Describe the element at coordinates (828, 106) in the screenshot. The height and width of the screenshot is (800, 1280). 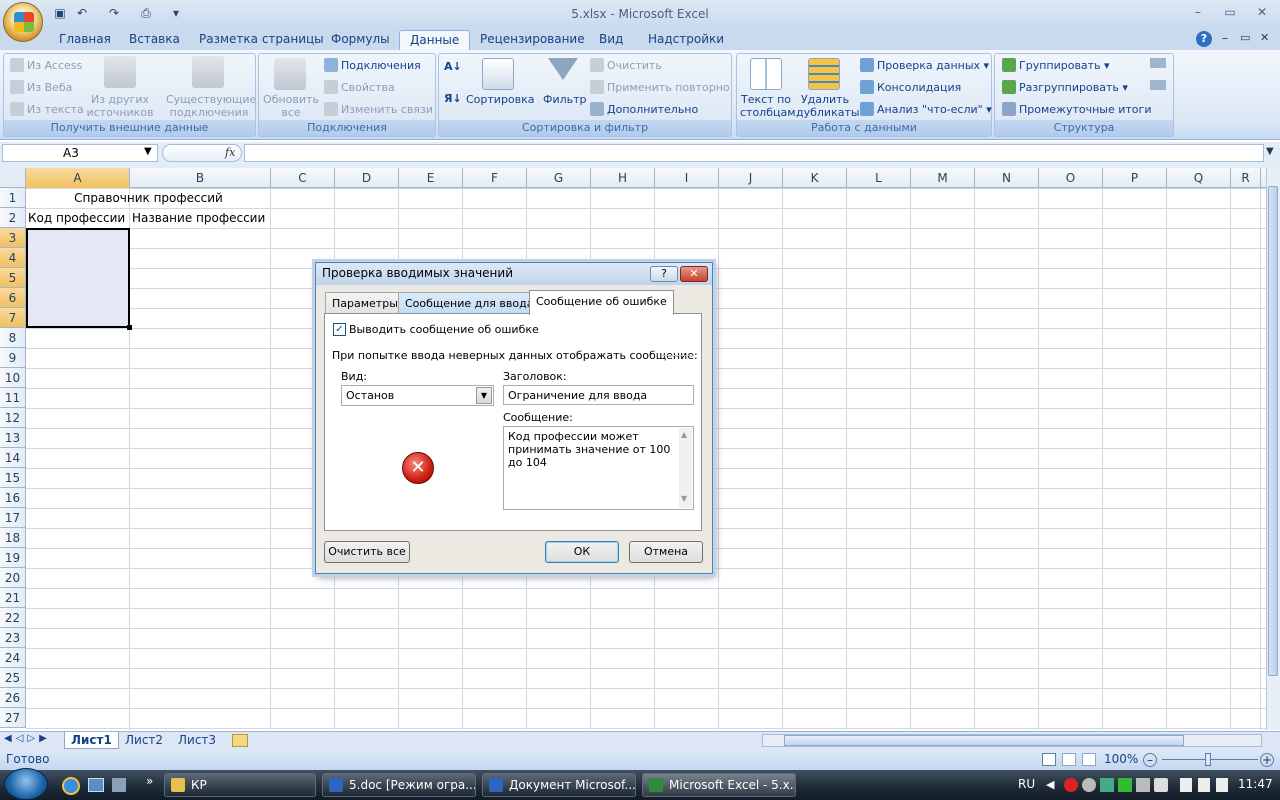
I see `remove-duplicates-button: Удалить дубликаты` at that location.